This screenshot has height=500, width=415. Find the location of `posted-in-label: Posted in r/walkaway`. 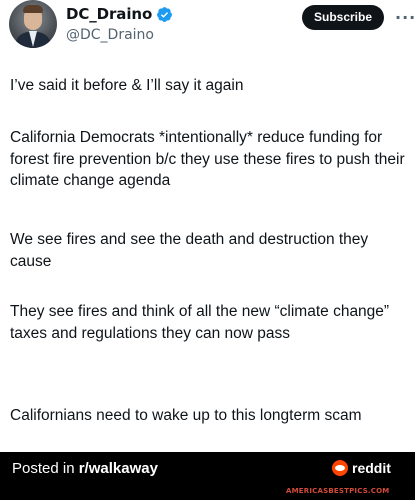

posted-in-label: Posted in r/walkaway is located at coordinates (85, 468).